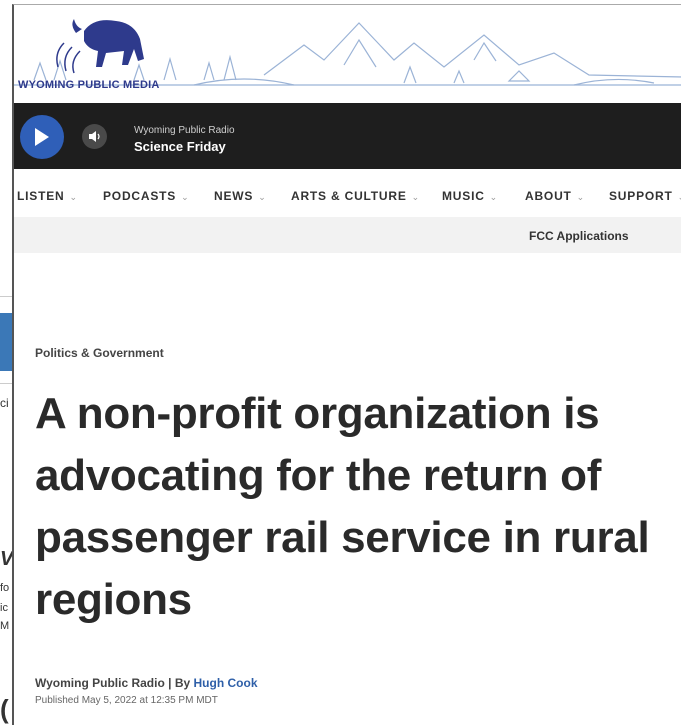 The width and height of the screenshot is (681, 725). I want to click on nav-item-arts-culture: ARTS & CULTURE ⌄, so click(355, 196).